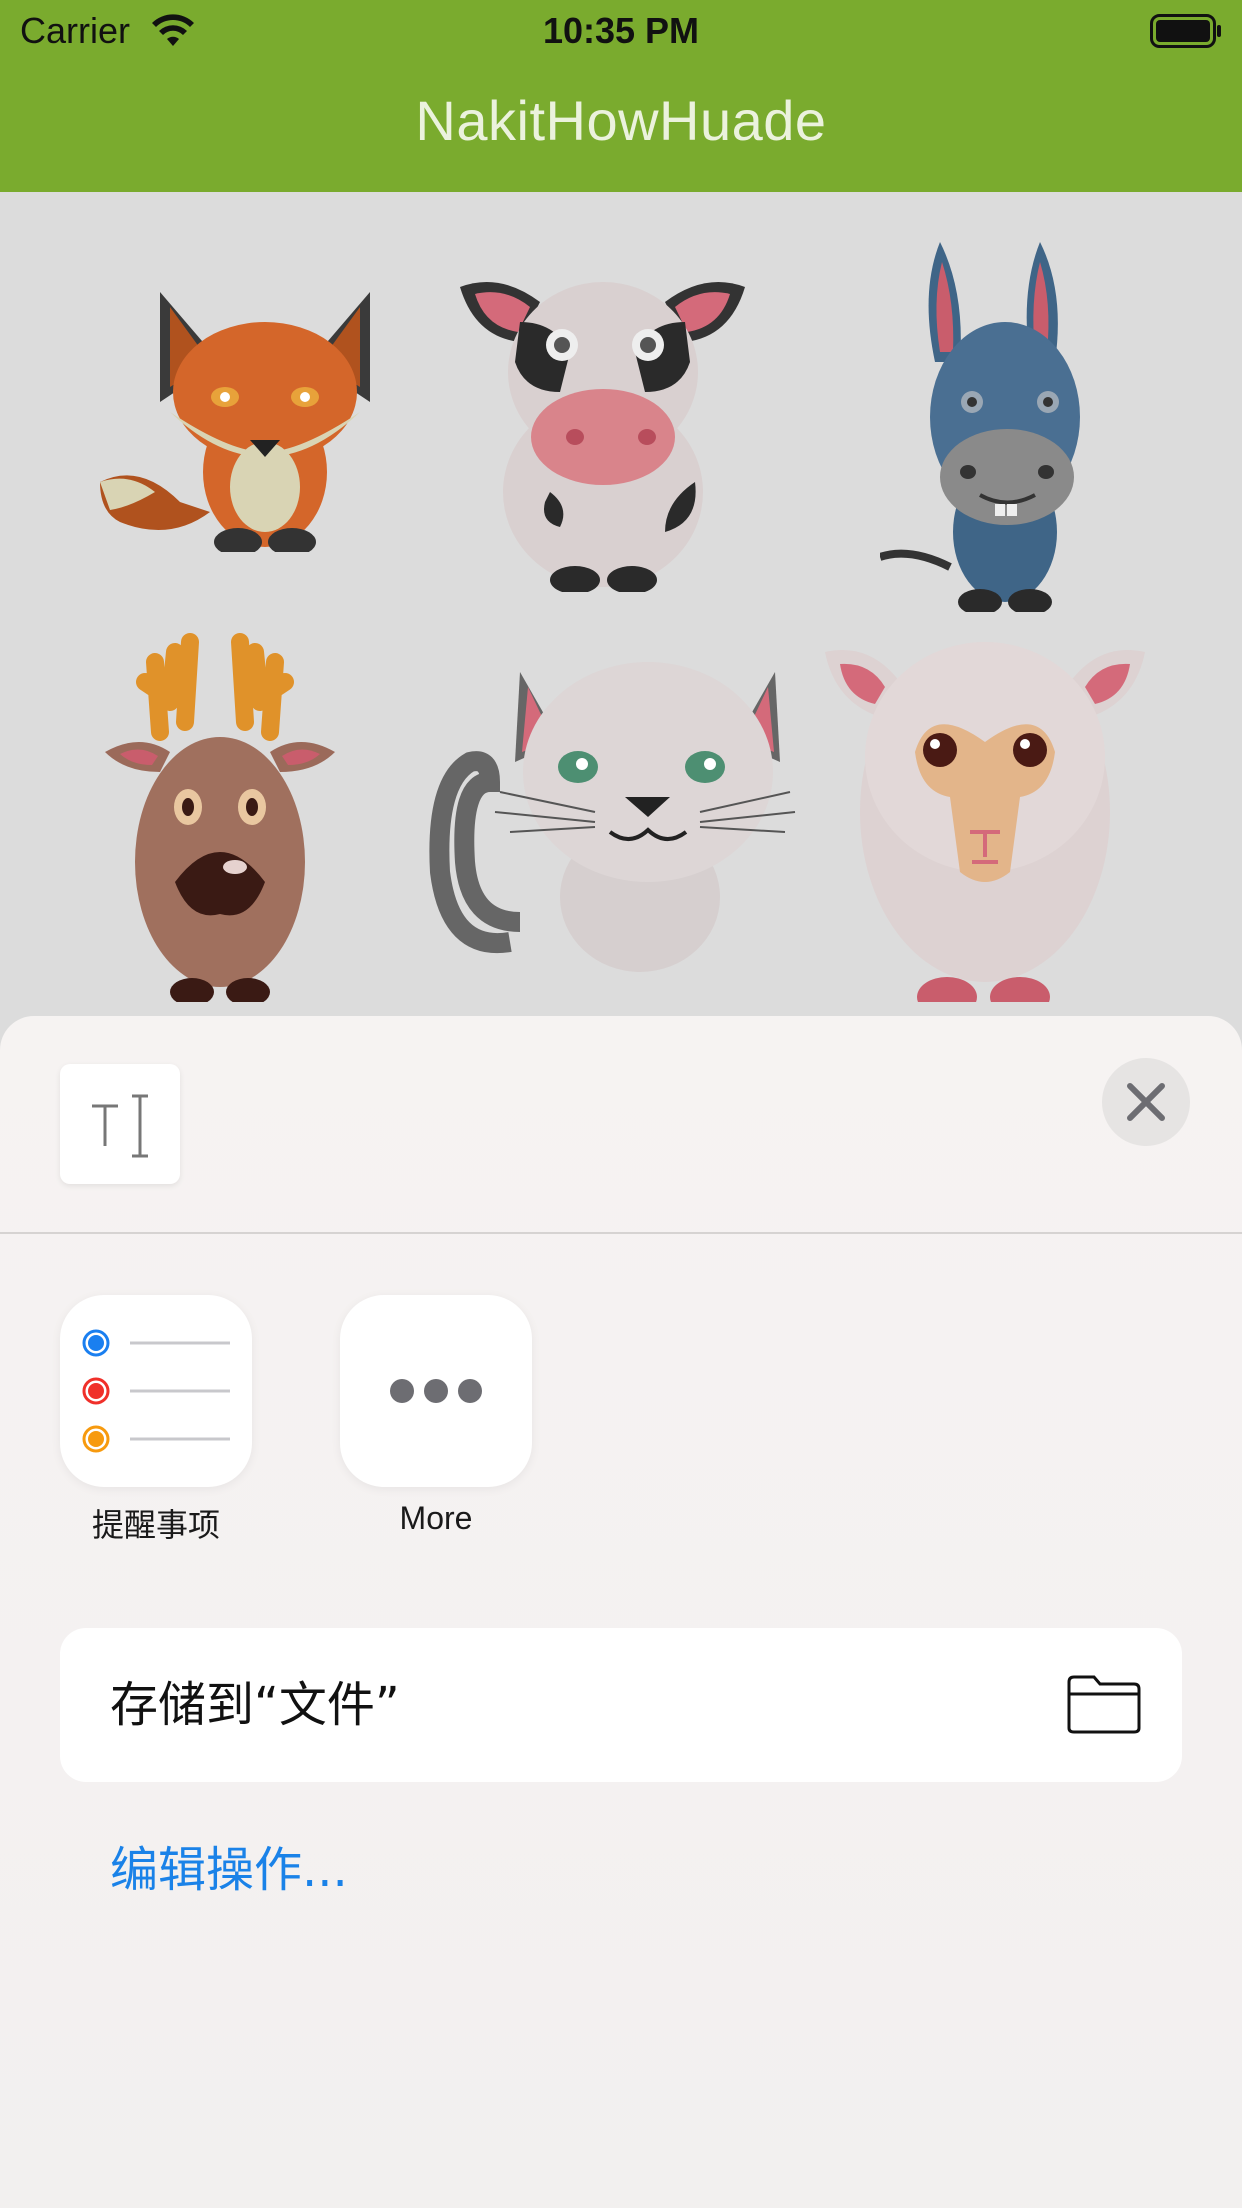  Describe the element at coordinates (985, 812) in the screenshot. I see `sheep-image` at that location.